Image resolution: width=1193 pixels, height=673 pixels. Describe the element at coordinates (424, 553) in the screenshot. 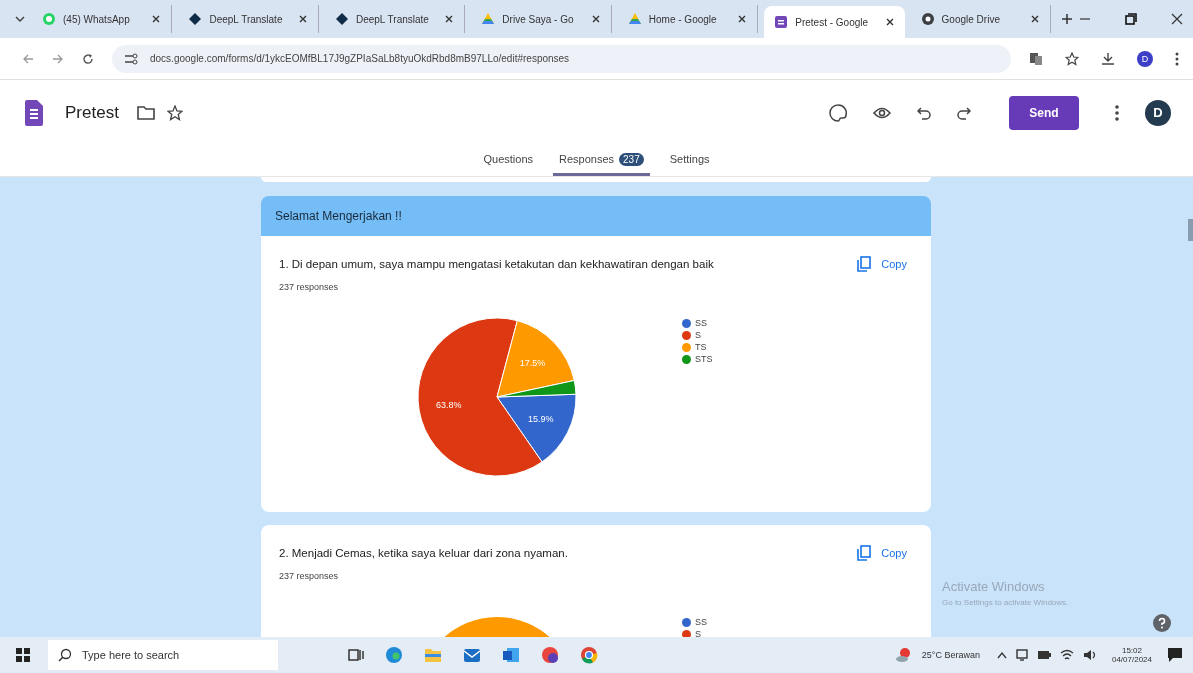

I see `question-title: 2. Menjadi Cemas, ketika saya keluar dari zona nyaman.` at that location.